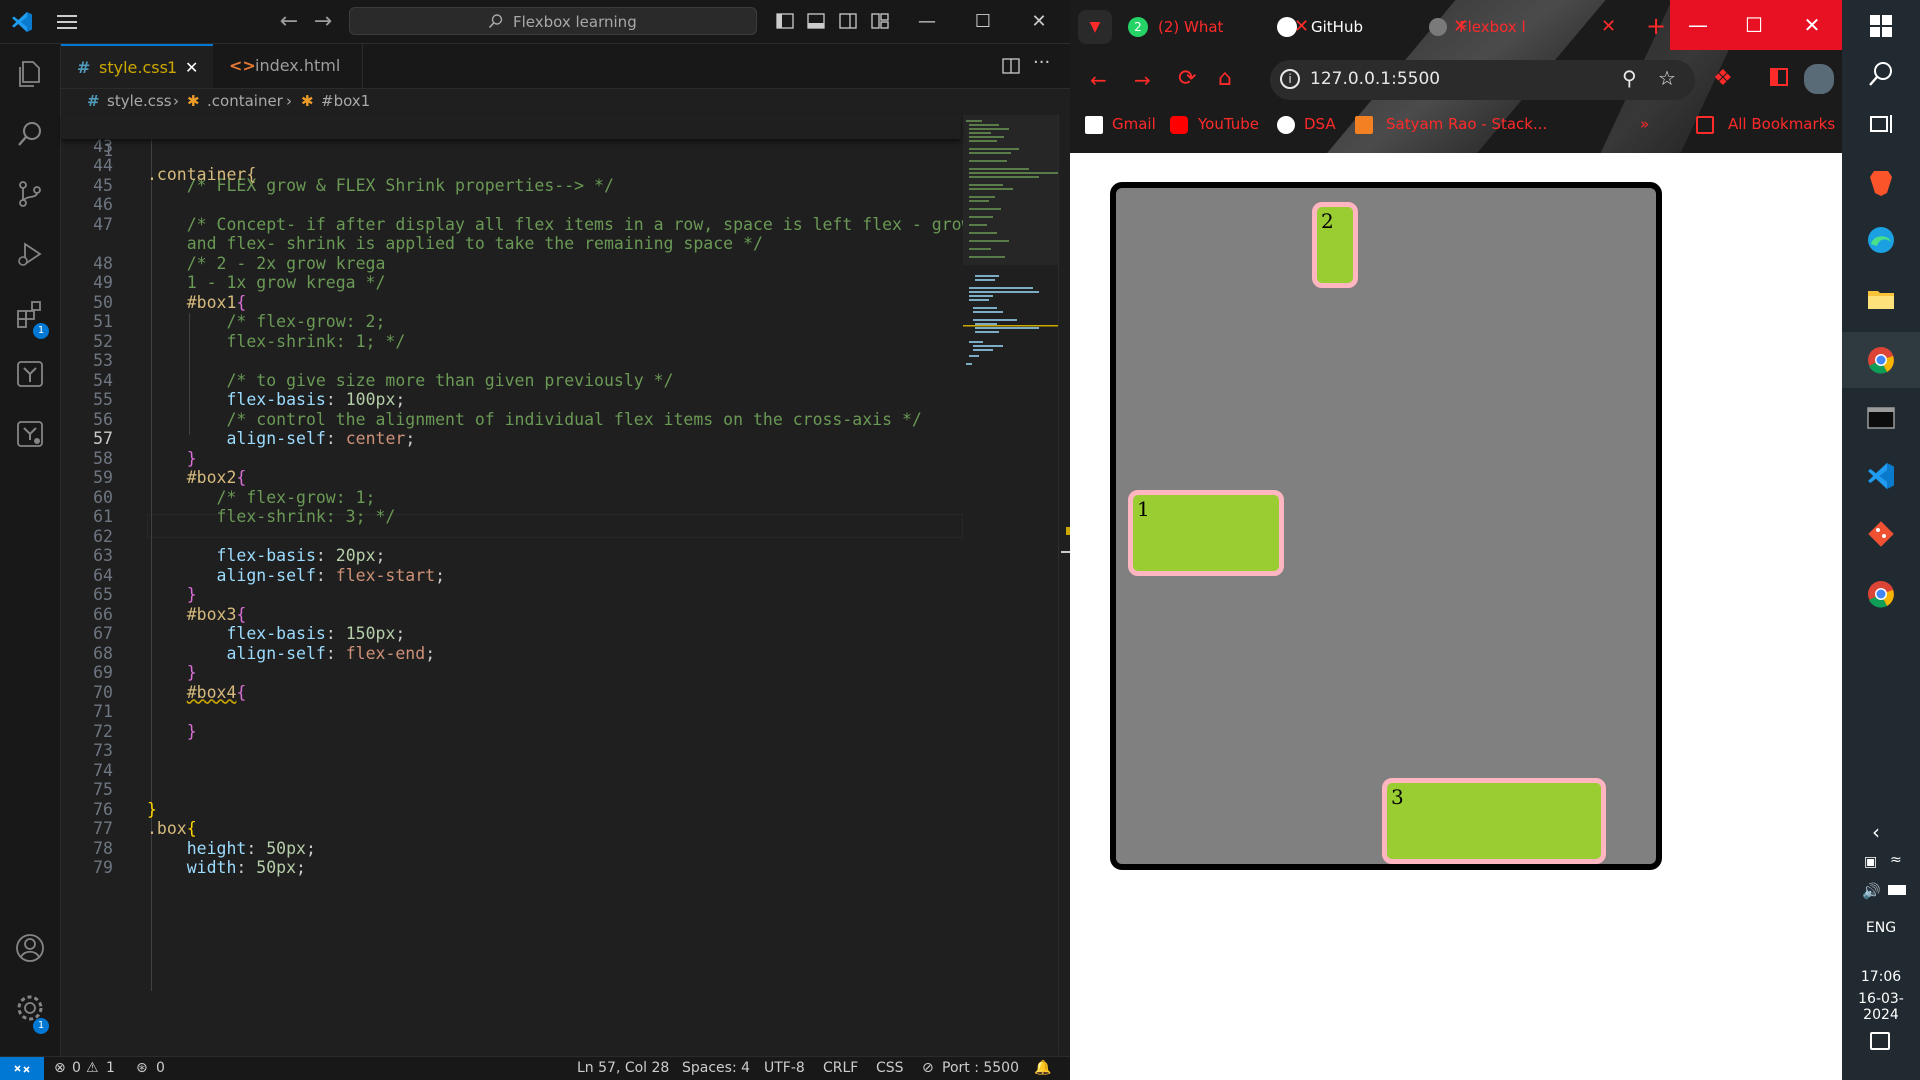 The image size is (1920, 1080). I want to click on browser-menu-icon: ⋮, so click(1838, 76).